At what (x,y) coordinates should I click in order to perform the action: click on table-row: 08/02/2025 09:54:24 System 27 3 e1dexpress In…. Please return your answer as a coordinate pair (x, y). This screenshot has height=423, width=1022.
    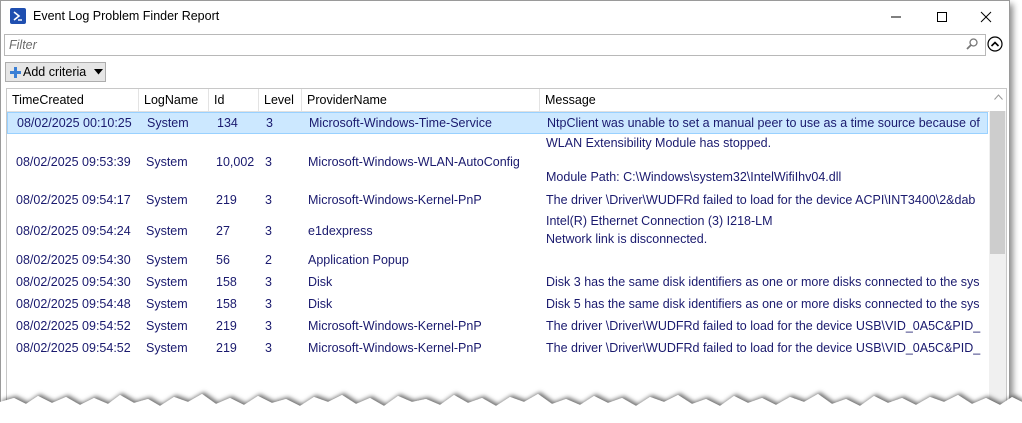
    Looking at the image, I should click on (497, 231).